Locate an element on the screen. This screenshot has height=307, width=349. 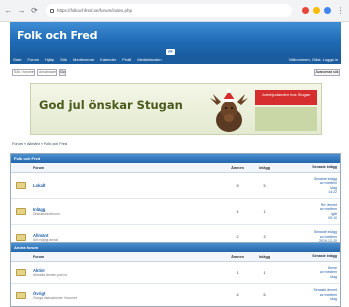
posts-count: 5 is located at coordinates (264, 185).